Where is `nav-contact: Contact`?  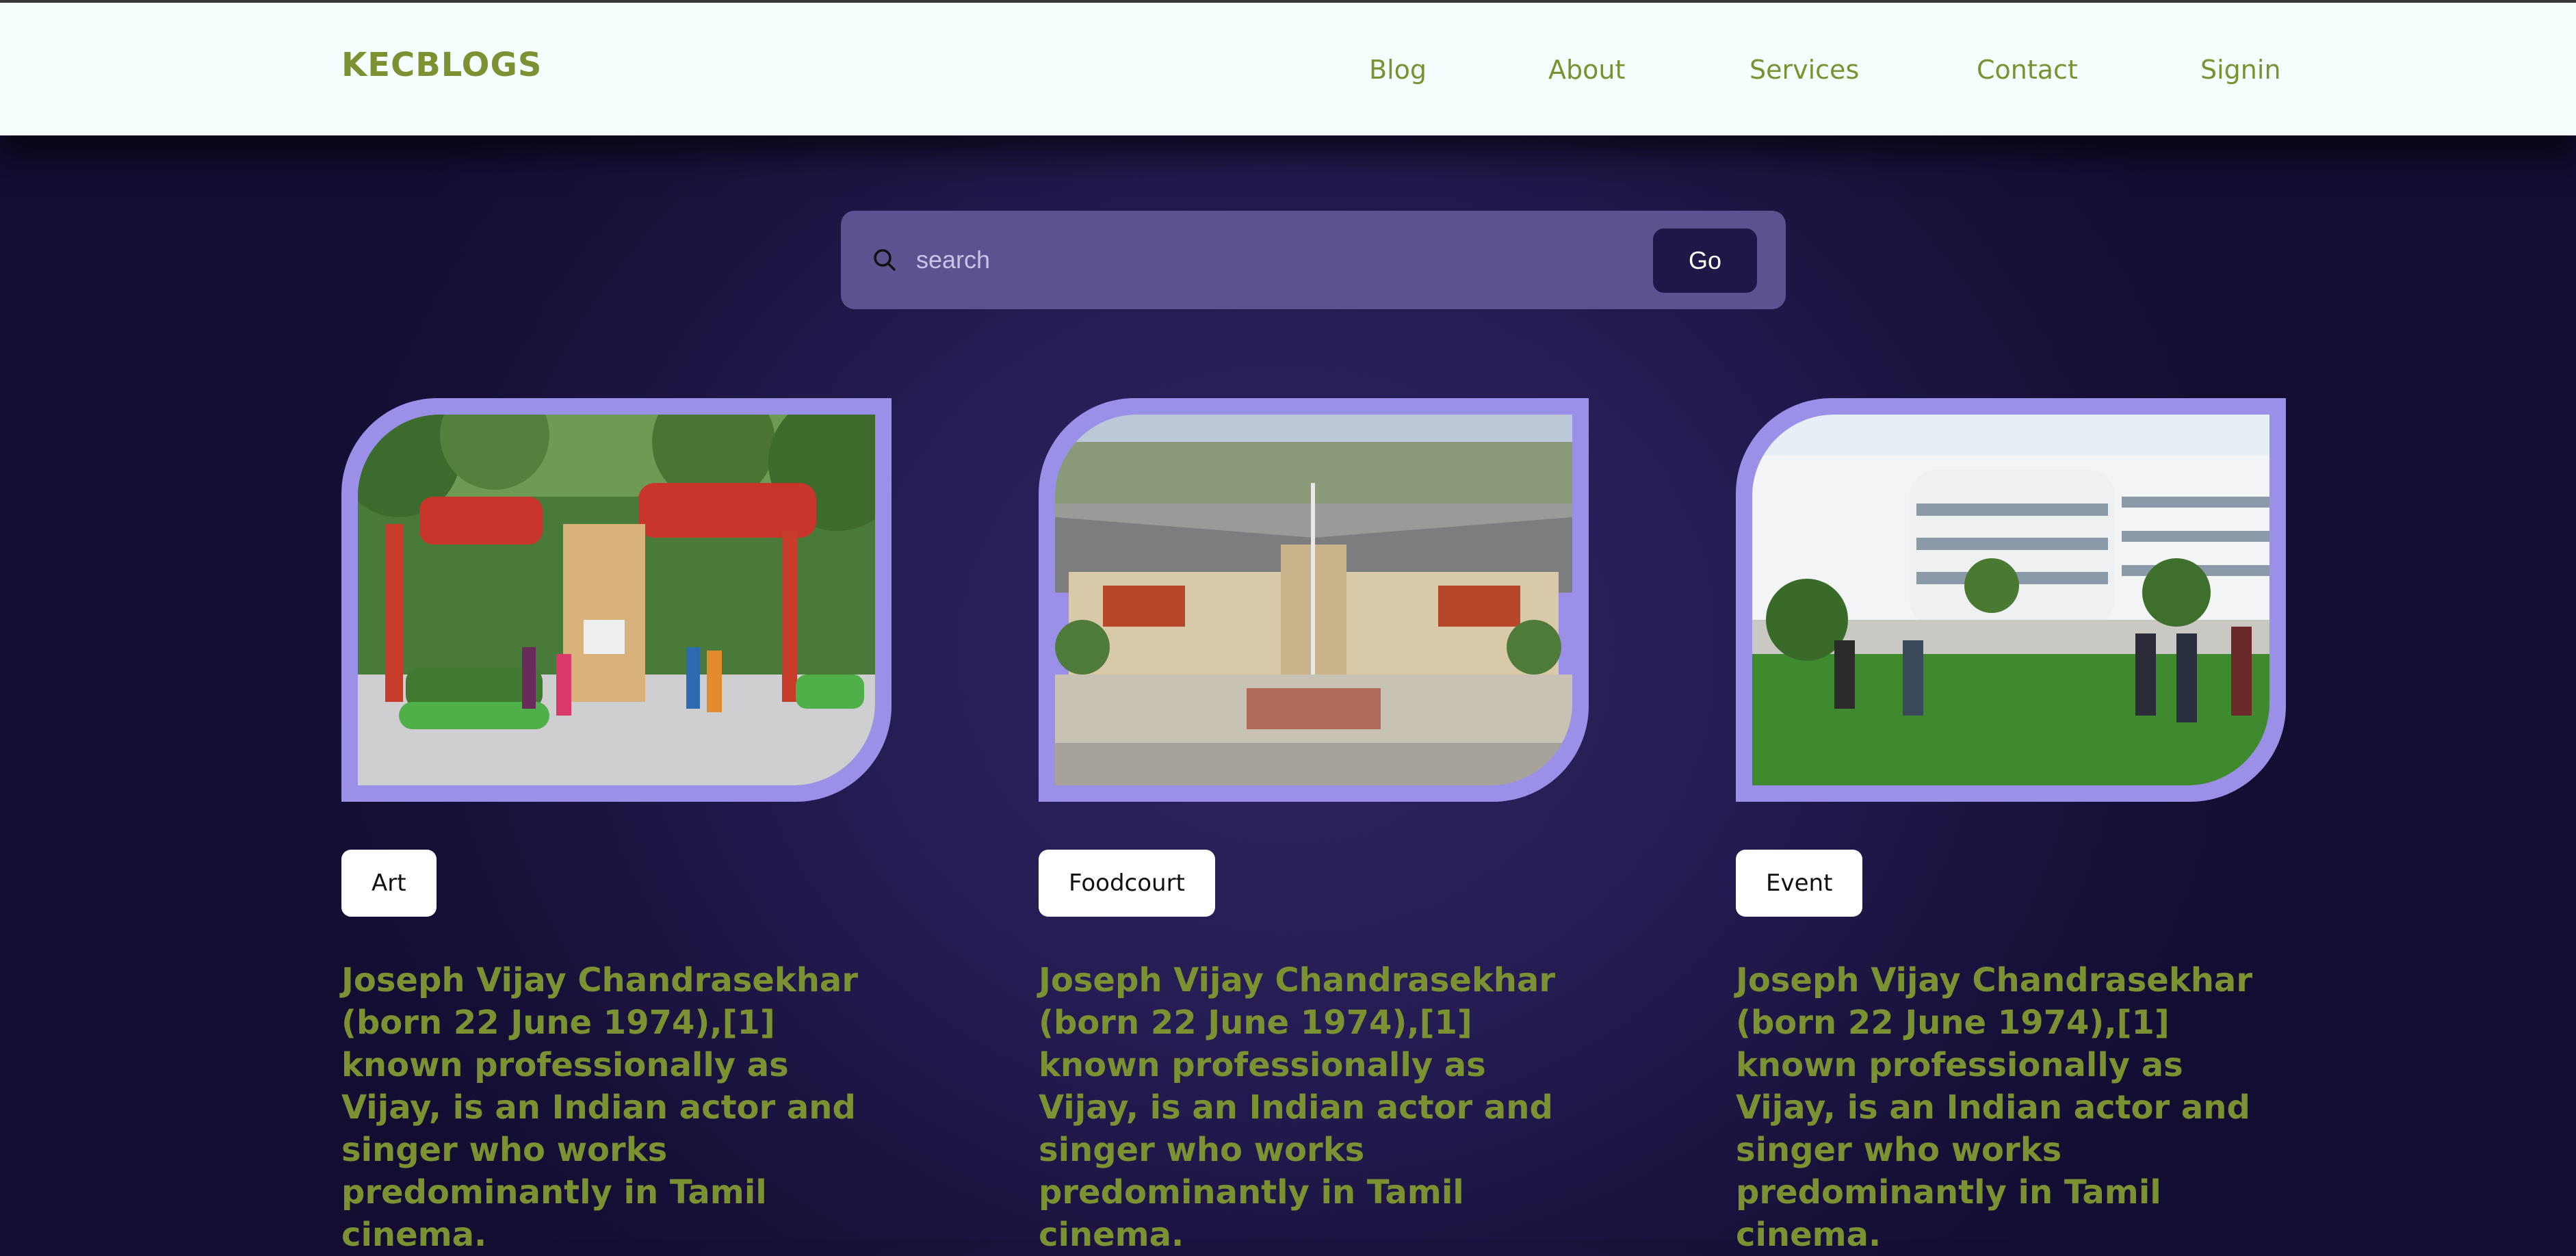 nav-contact: Contact is located at coordinates (2028, 70).